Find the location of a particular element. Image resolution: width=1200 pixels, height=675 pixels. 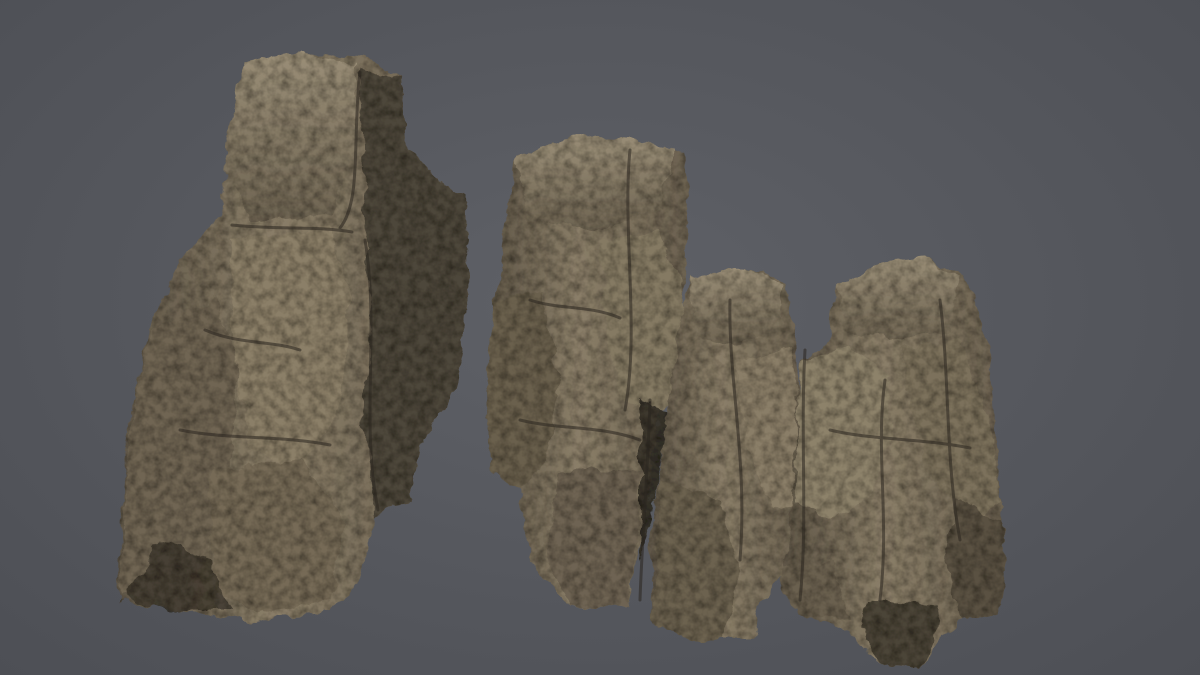

right-rock-cluster is located at coordinates (894, 463).